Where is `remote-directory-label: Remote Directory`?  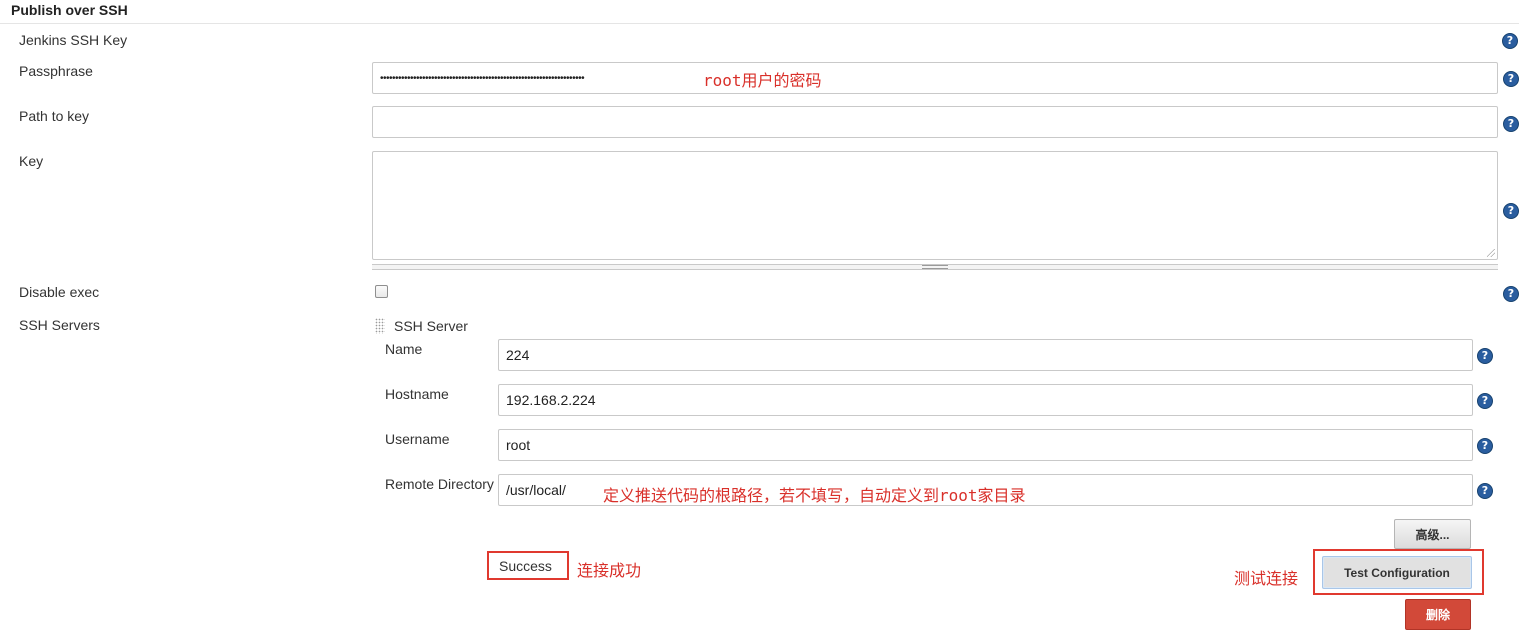 remote-directory-label: Remote Directory is located at coordinates (439, 484).